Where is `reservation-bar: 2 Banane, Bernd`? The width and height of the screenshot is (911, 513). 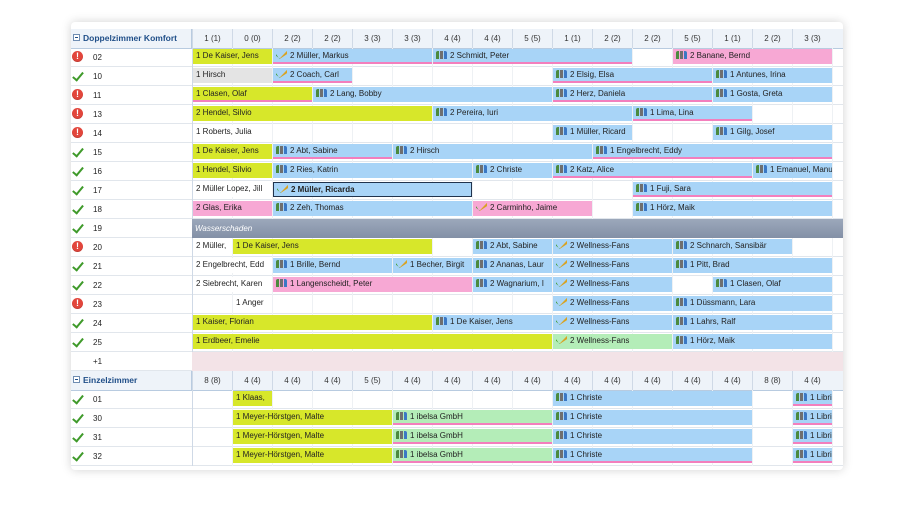 reservation-bar: 2 Banane, Bernd is located at coordinates (752, 56).